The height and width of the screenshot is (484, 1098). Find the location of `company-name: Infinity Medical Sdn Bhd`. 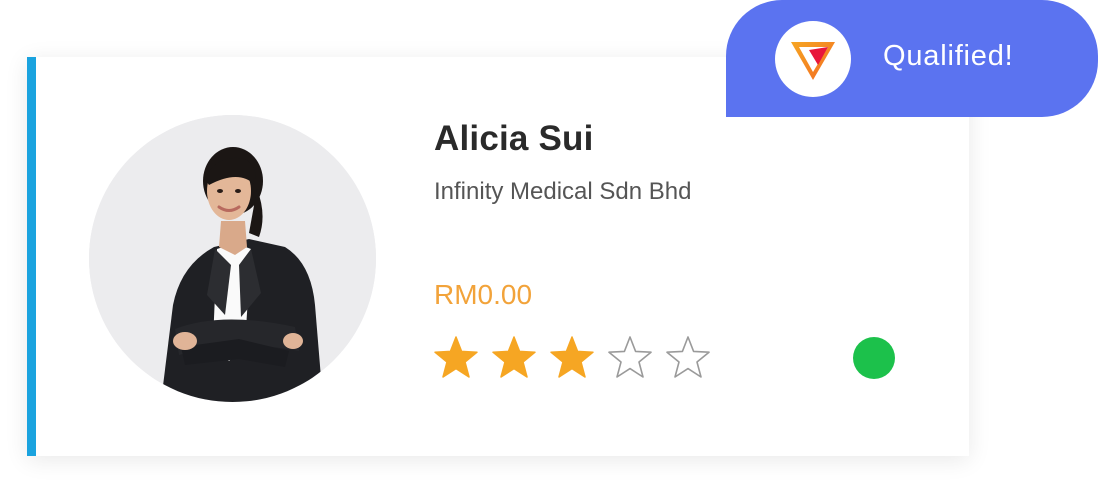

company-name: Infinity Medical Sdn Bhd is located at coordinates (563, 191).